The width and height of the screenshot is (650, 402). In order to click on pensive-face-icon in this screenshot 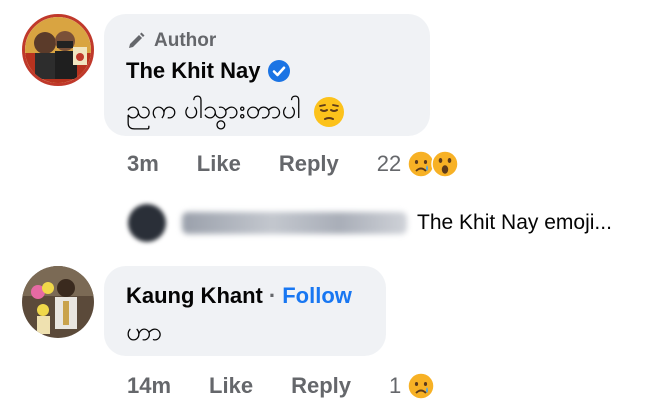, I will do `click(328, 111)`.